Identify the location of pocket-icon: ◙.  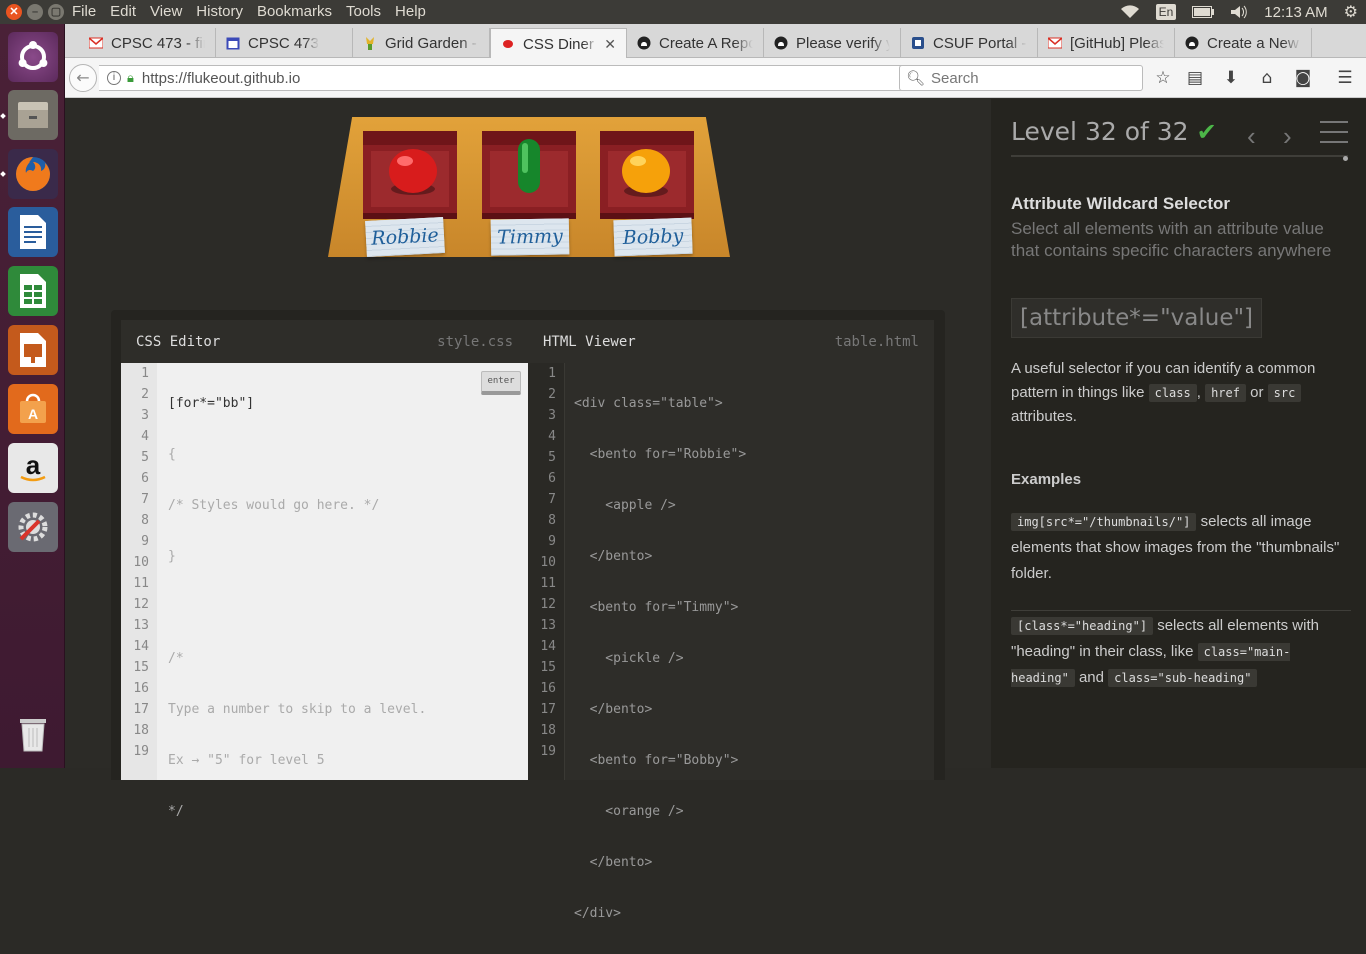
(1303, 78).